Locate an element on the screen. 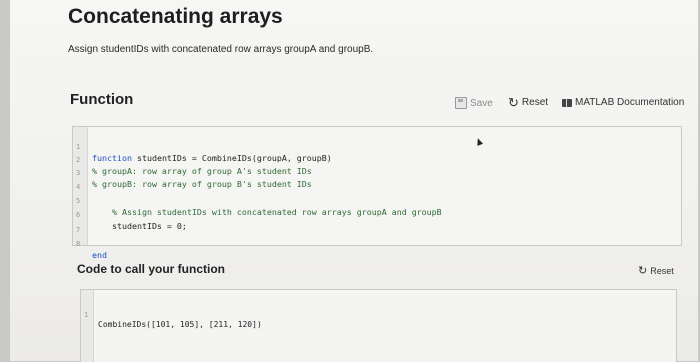  line-number: 1 is located at coordinates (86, 315).